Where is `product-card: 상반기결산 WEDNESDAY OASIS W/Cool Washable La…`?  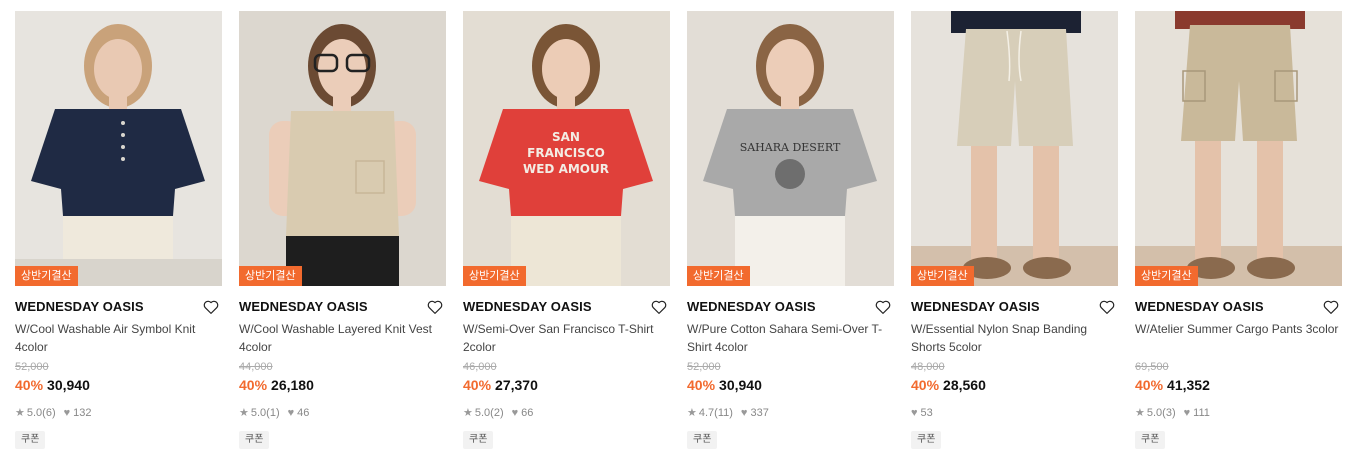
product-card: 상반기결산 WEDNESDAY OASIS W/Cool Washable La… is located at coordinates (342, 230).